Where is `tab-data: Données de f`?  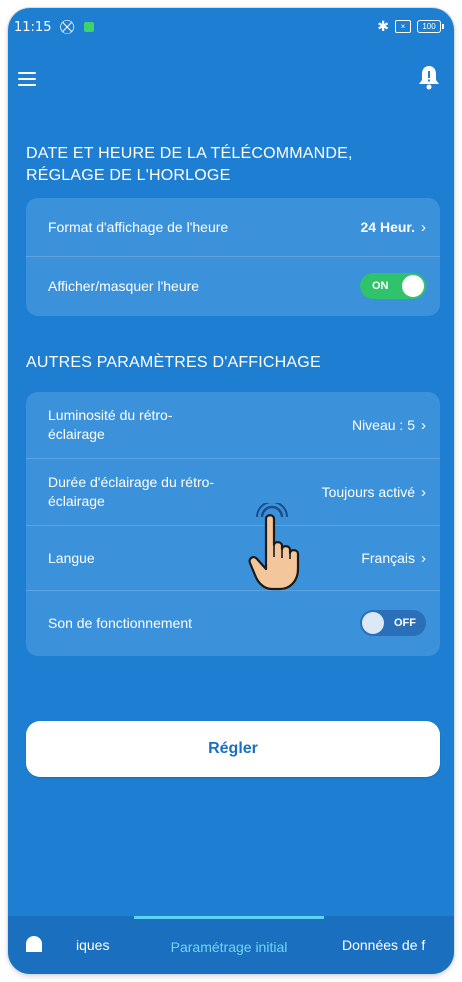 tab-data: Données de f is located at coordinates (383, 945).